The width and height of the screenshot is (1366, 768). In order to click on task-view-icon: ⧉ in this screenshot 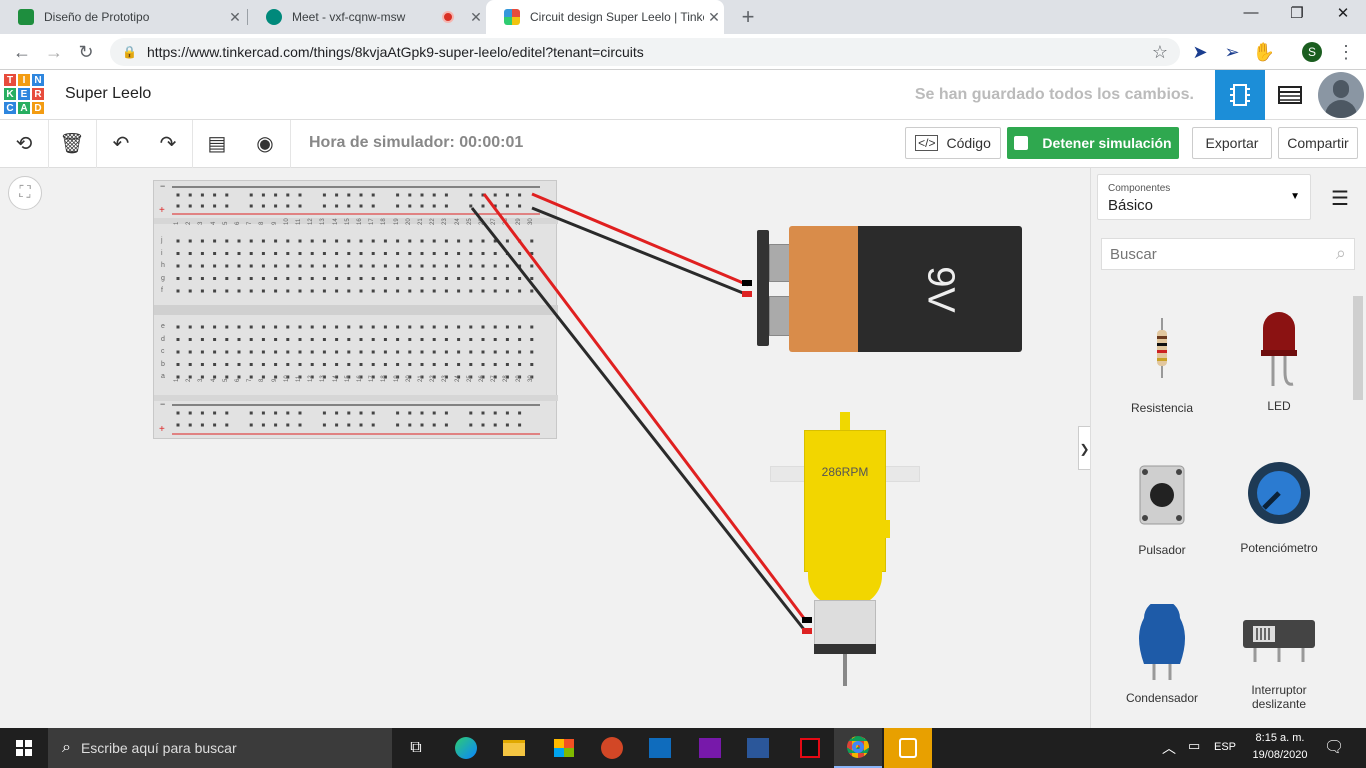, I will do `click(416, 748)`.